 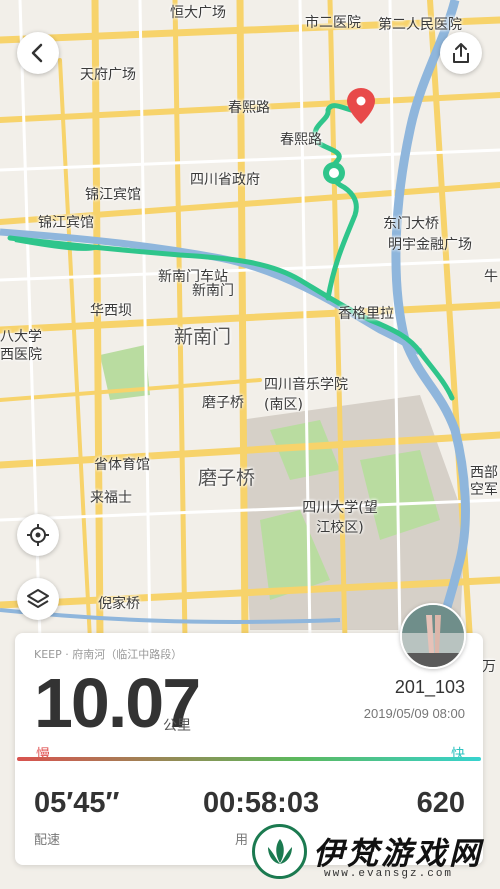 I want to click on share-icon, so click(x=461, y=53).